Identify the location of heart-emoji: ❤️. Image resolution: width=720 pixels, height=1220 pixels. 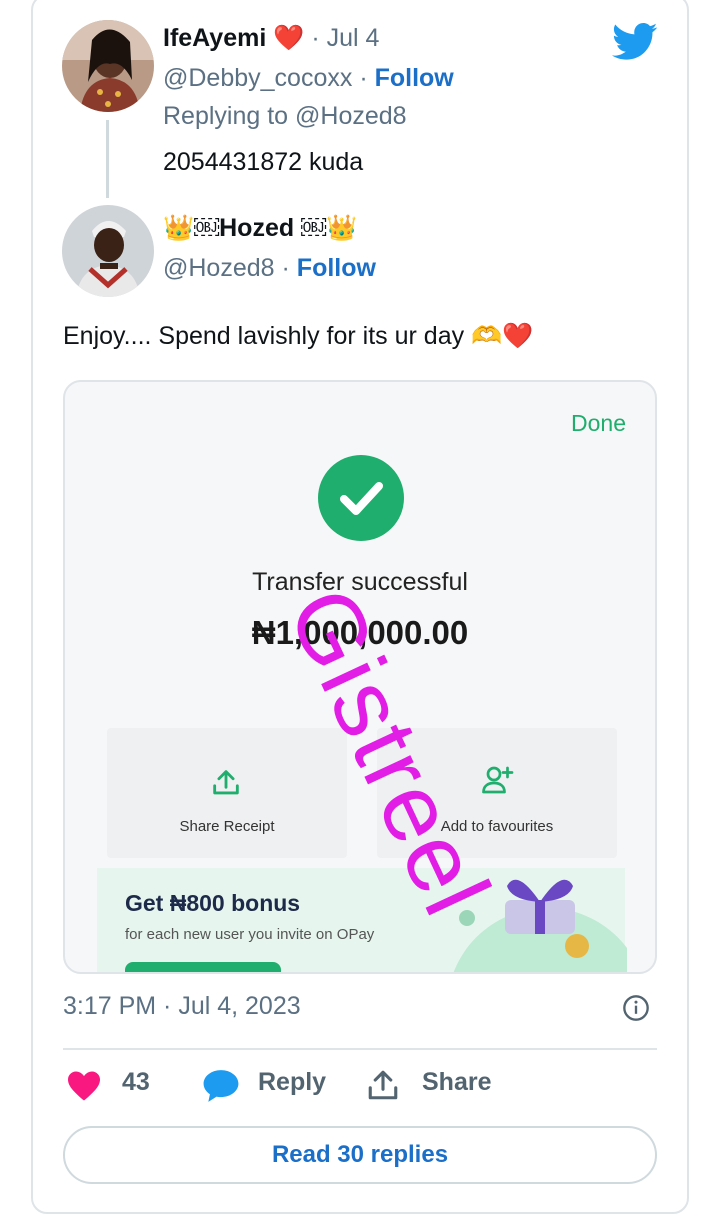
(289, 38).